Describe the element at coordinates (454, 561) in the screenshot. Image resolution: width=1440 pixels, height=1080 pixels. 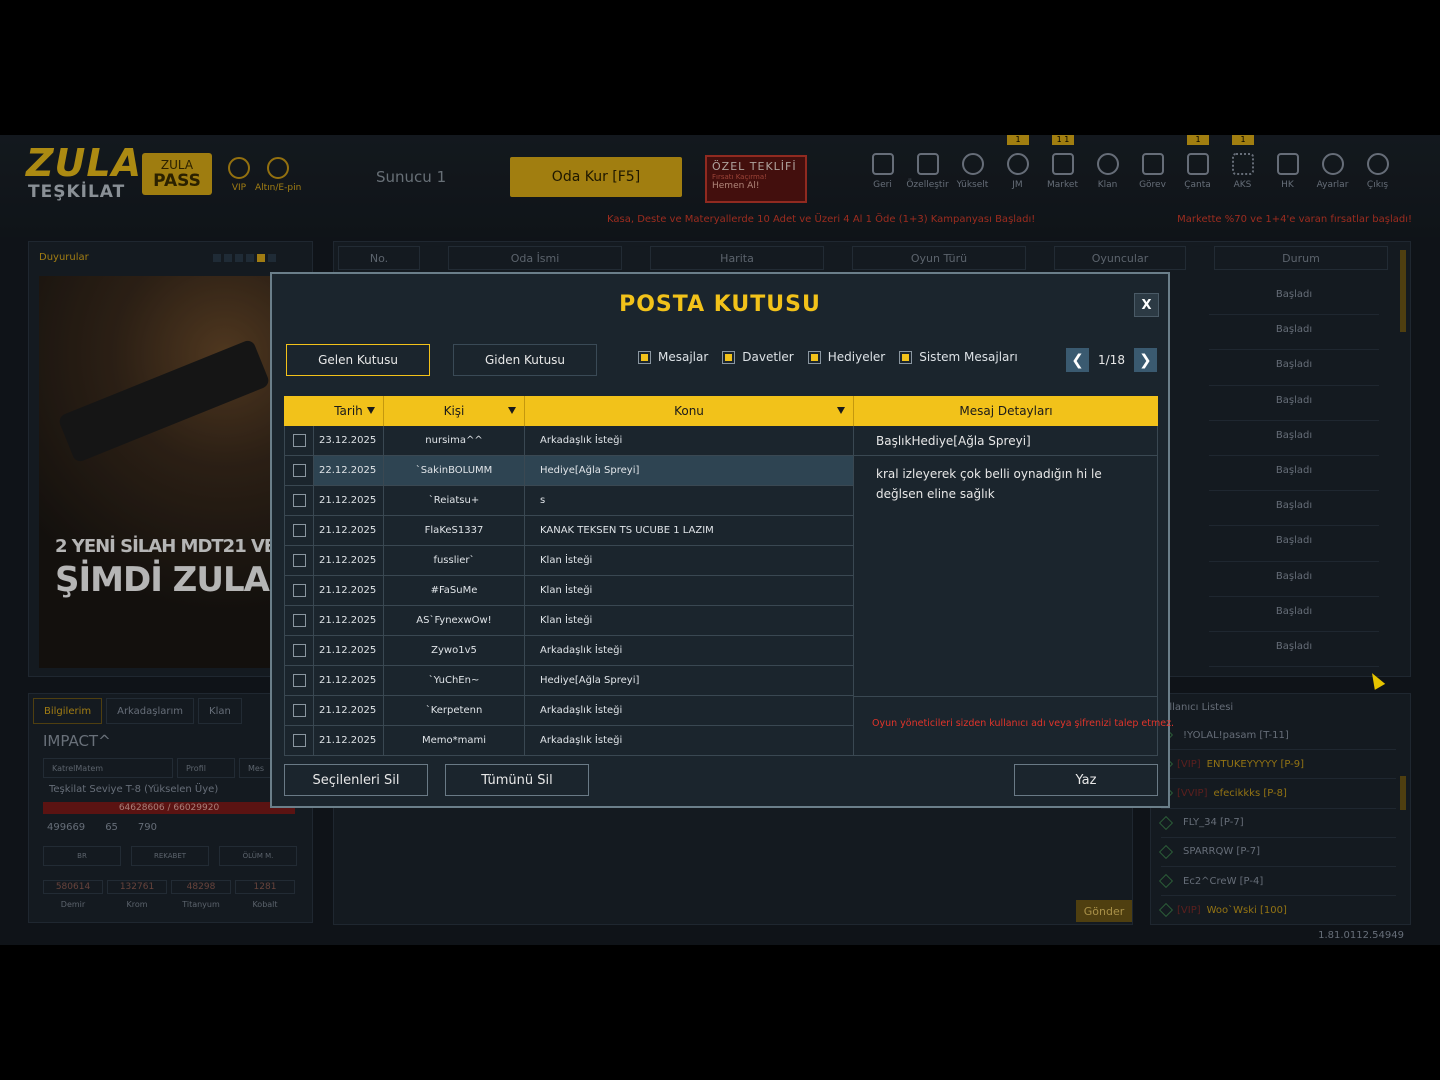
I see `mail-person: fusslier`` at that location.